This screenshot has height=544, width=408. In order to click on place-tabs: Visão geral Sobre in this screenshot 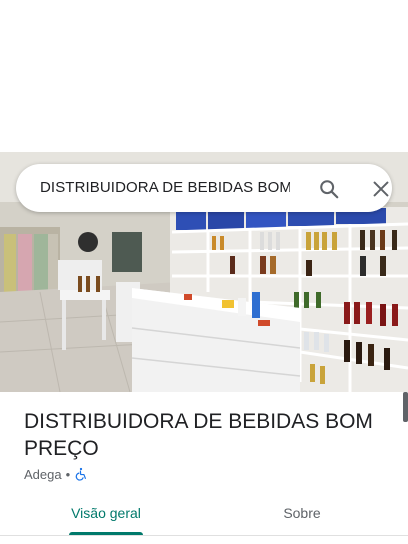, I will do `click(204, 520)`.